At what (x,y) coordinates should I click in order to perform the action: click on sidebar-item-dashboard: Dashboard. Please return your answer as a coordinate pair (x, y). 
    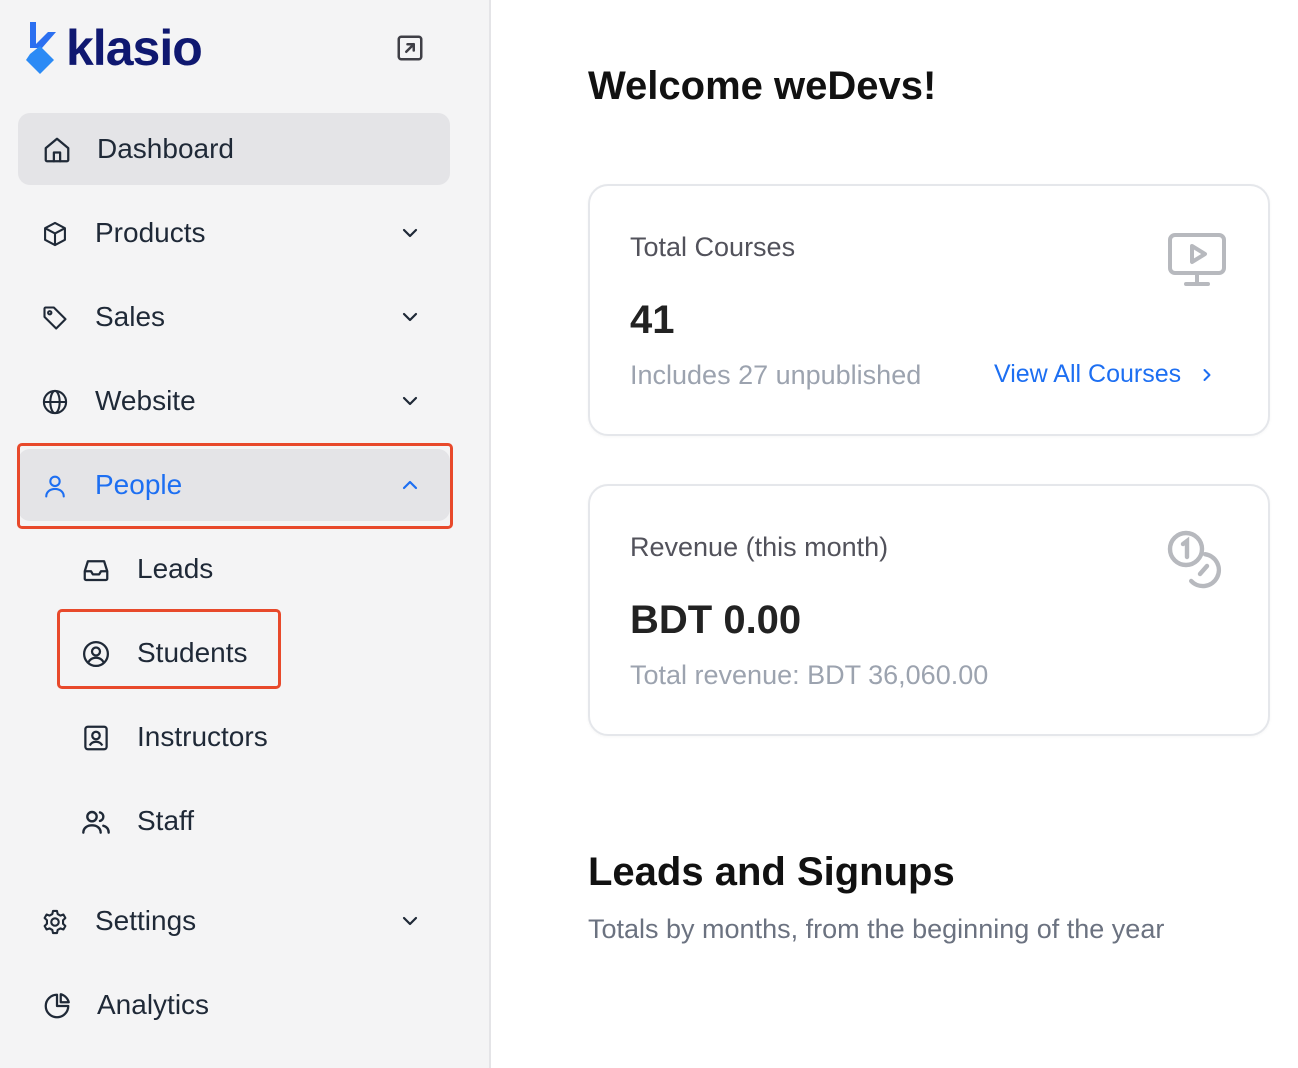
    Looking at the image, I should click on (234, 149).